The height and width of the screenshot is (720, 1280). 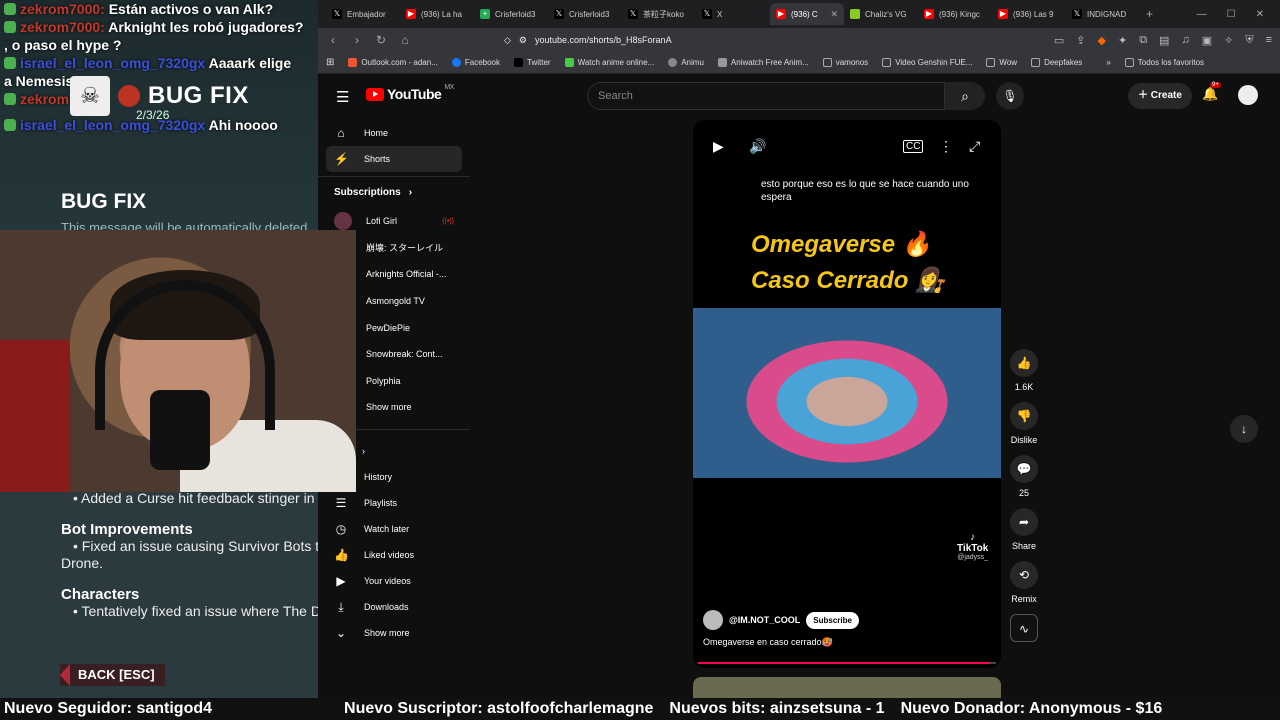 I want to click on progress-bar, so click(x=847, y=663).